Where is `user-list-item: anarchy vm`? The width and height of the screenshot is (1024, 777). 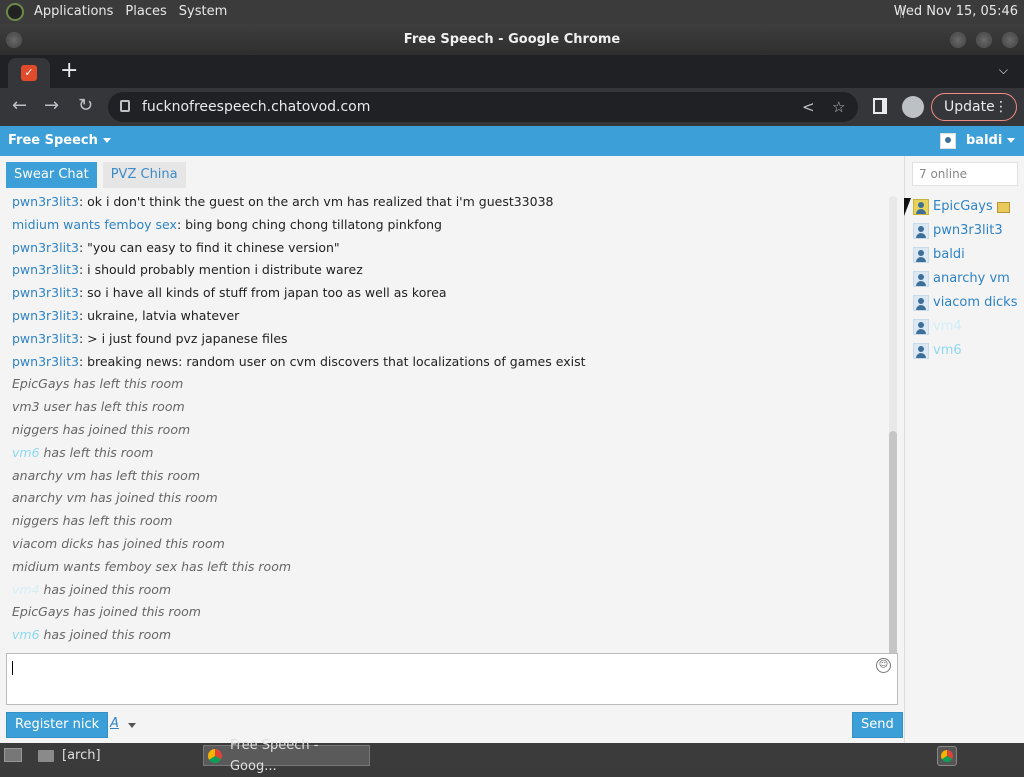 user-list-item: anarchy vm is located at coordinates (965, 279).